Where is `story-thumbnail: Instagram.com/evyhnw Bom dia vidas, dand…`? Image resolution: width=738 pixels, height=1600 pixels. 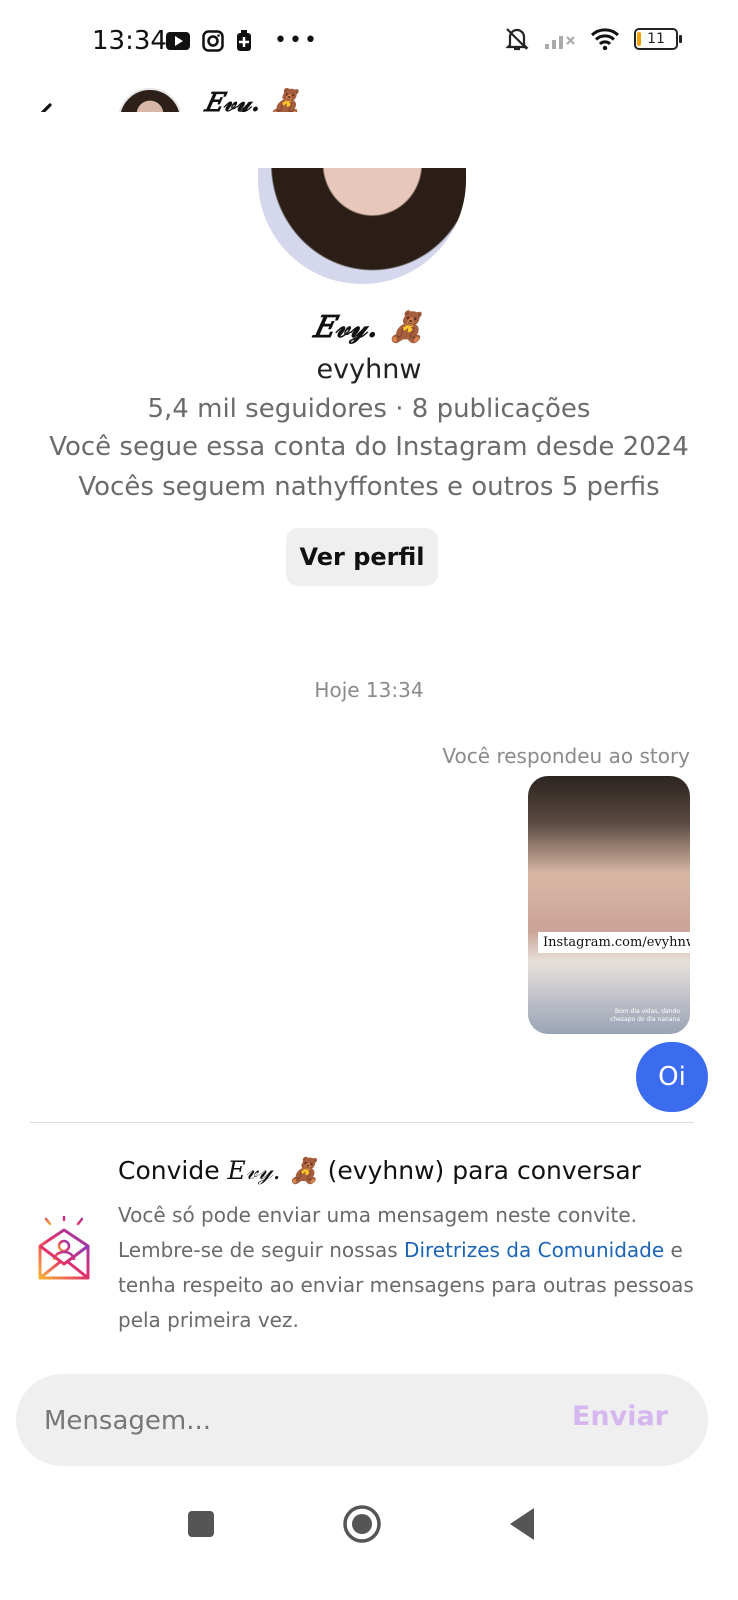 story-thumbnail: Instagram.com/evyhnw Bom dia vidas, dand… is located at coordinates (609, 905).